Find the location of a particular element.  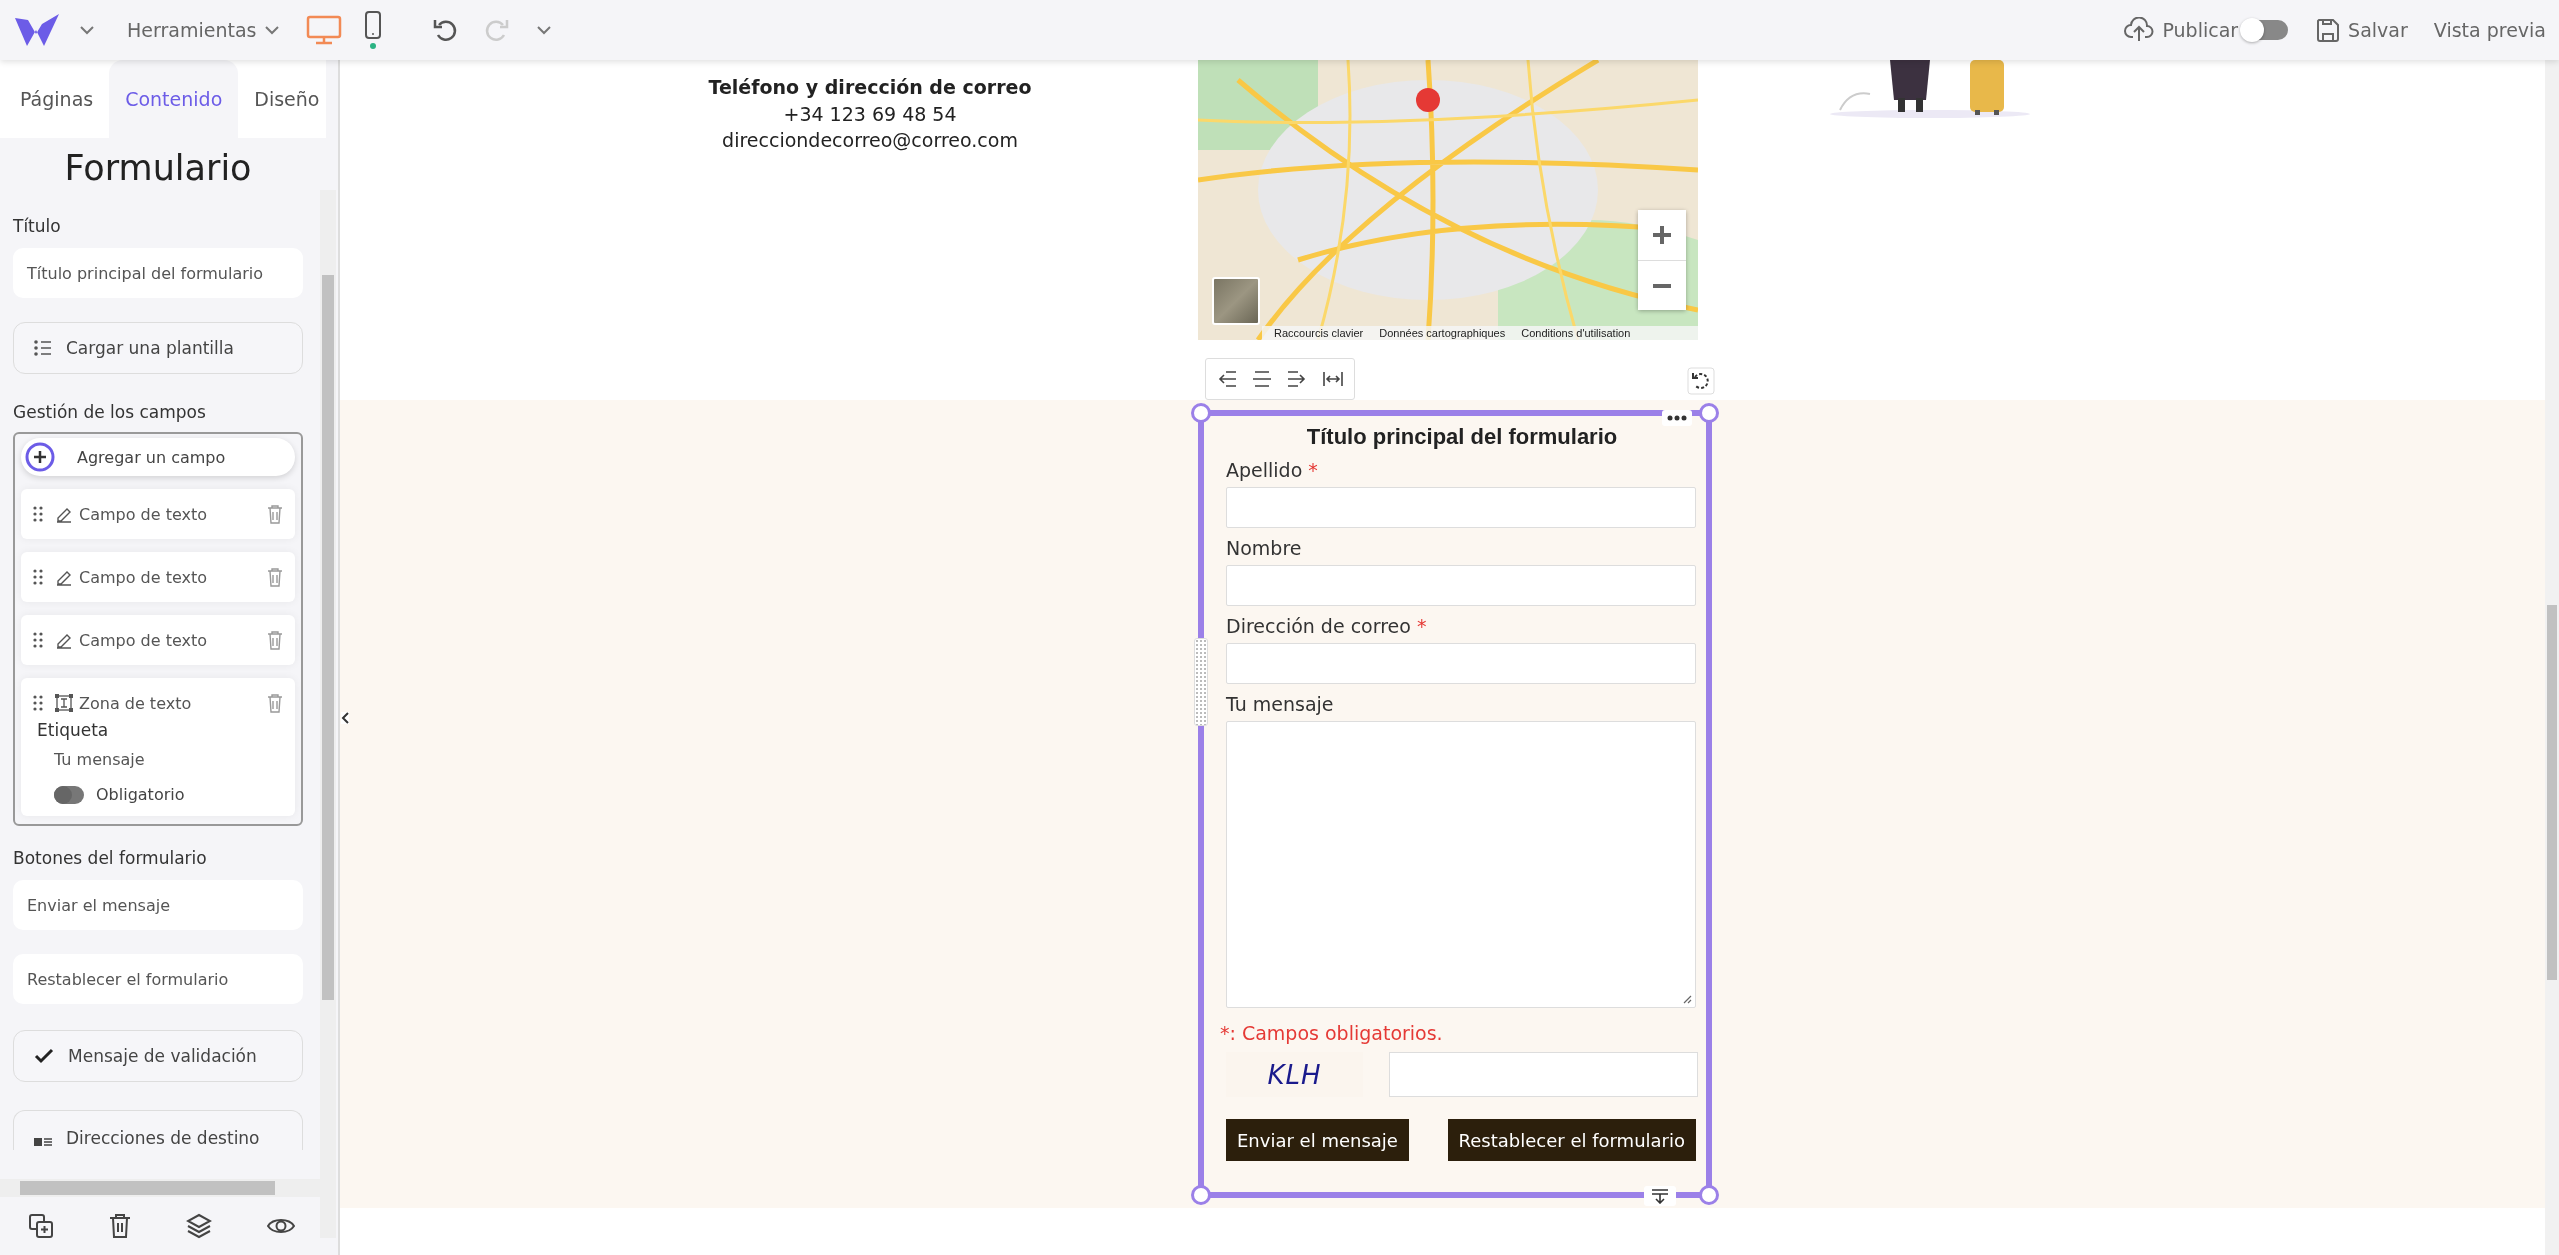

tab: Diseño is located at coordinates (287, 99).